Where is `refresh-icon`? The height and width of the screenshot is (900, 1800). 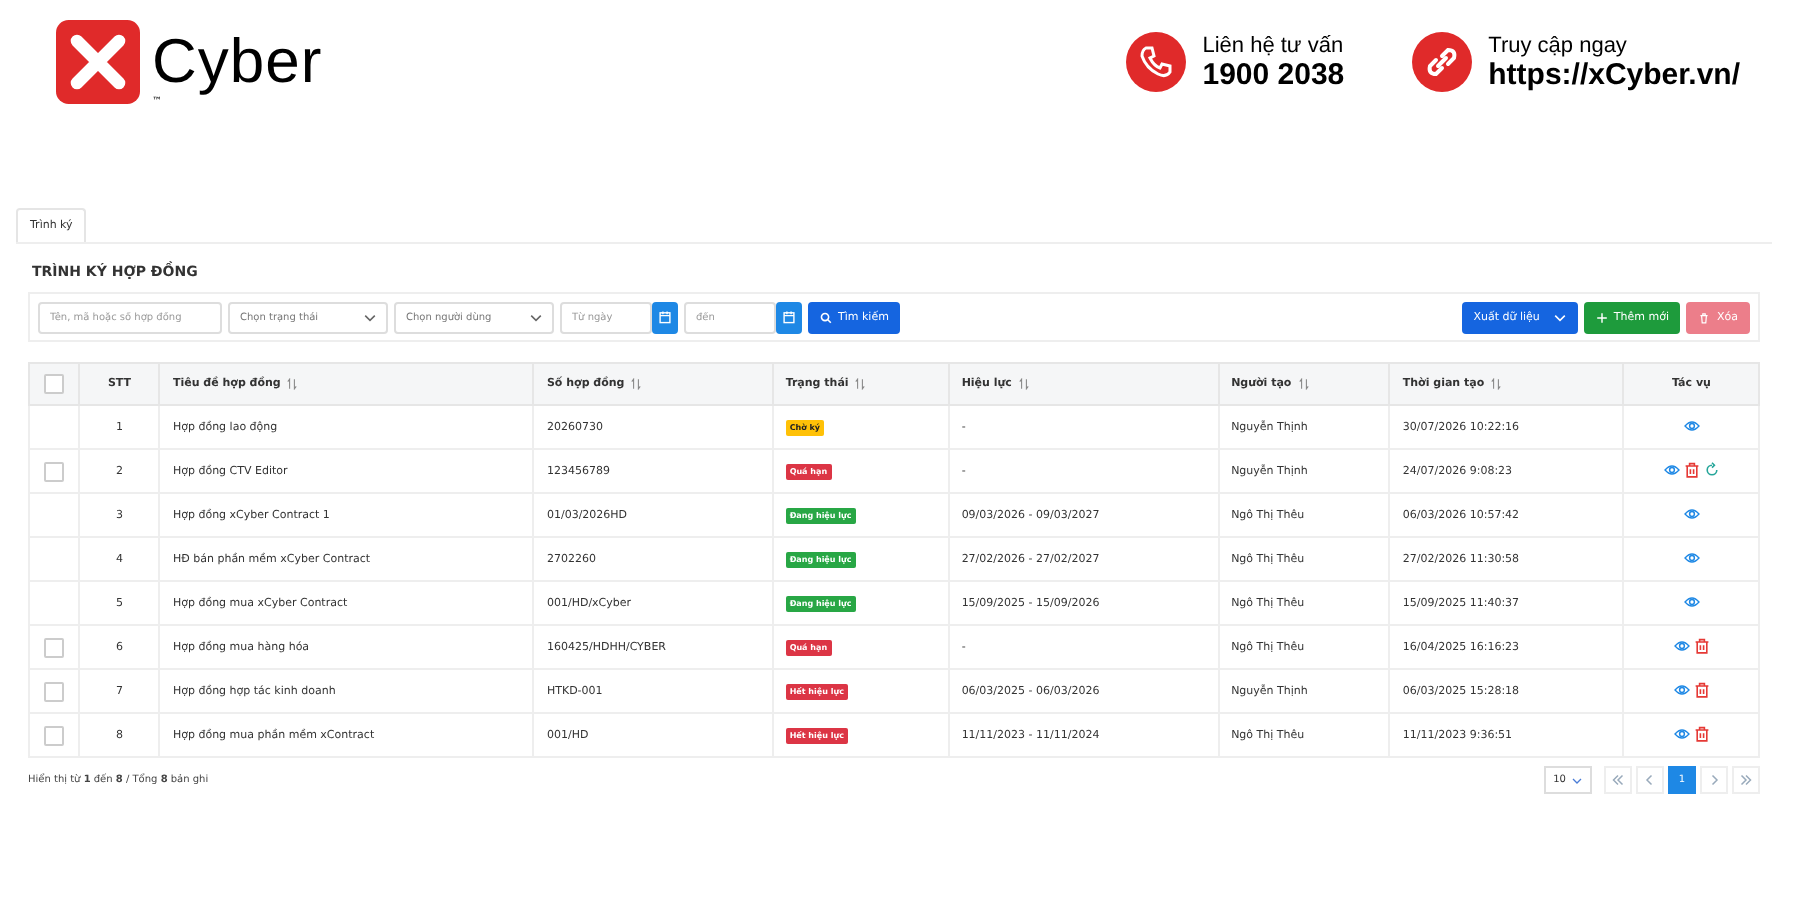
refresh-icon is located at coordinates (1711, 469).